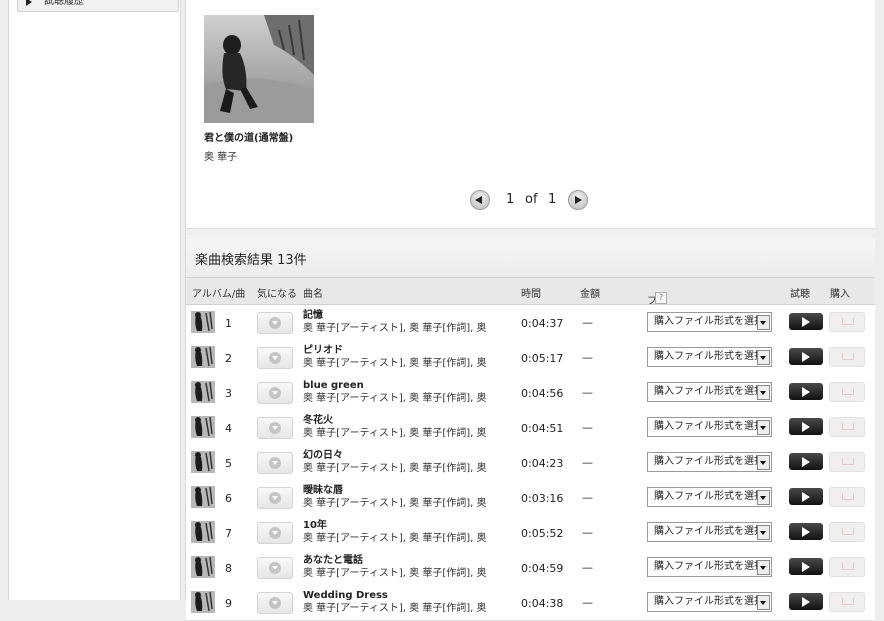 The height and width of the screenshot is (621, 884). What do you see at coordinates (259, 69) in the screenshot?
I see `album-cover-image` at bounding box center [259, 69].